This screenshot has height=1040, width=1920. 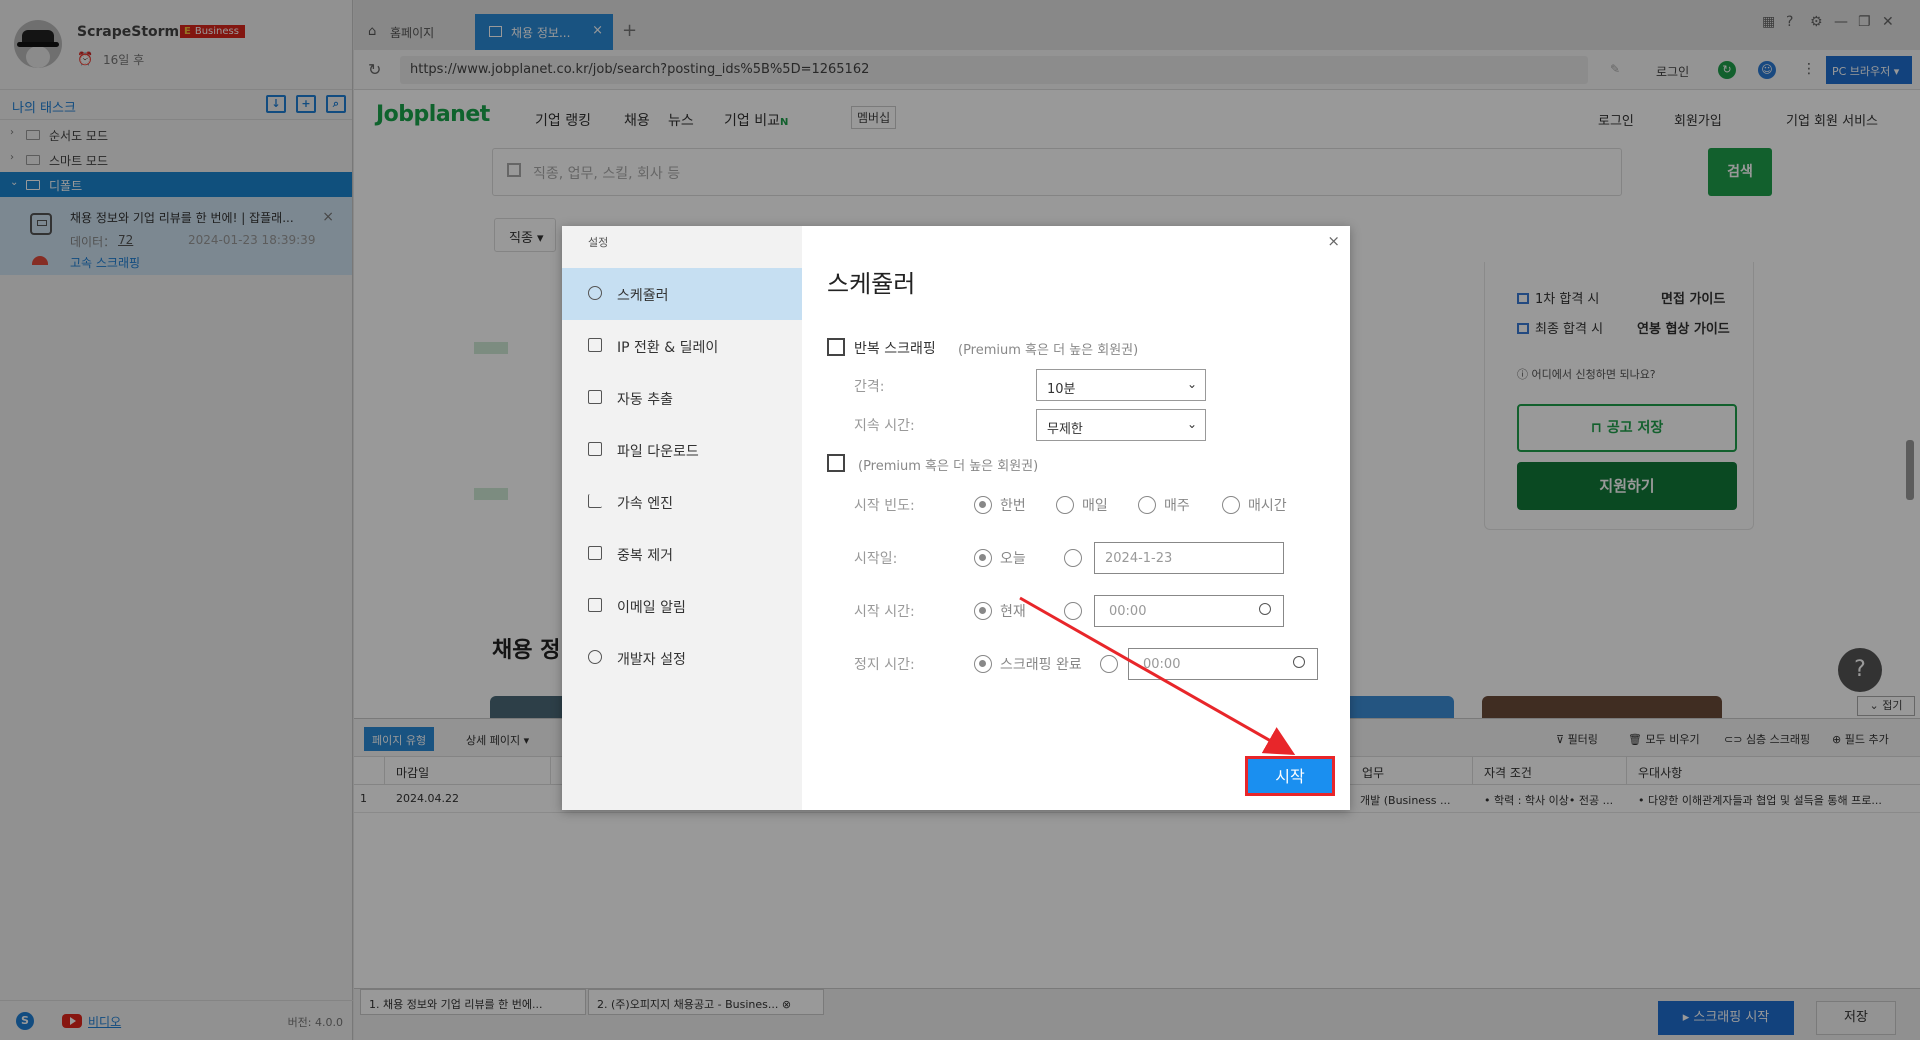 What do you see at coordinates (884, 506) in the screenshot?
I see `frequency-label: 시작 빈도:` at bounding box center [884, 506].